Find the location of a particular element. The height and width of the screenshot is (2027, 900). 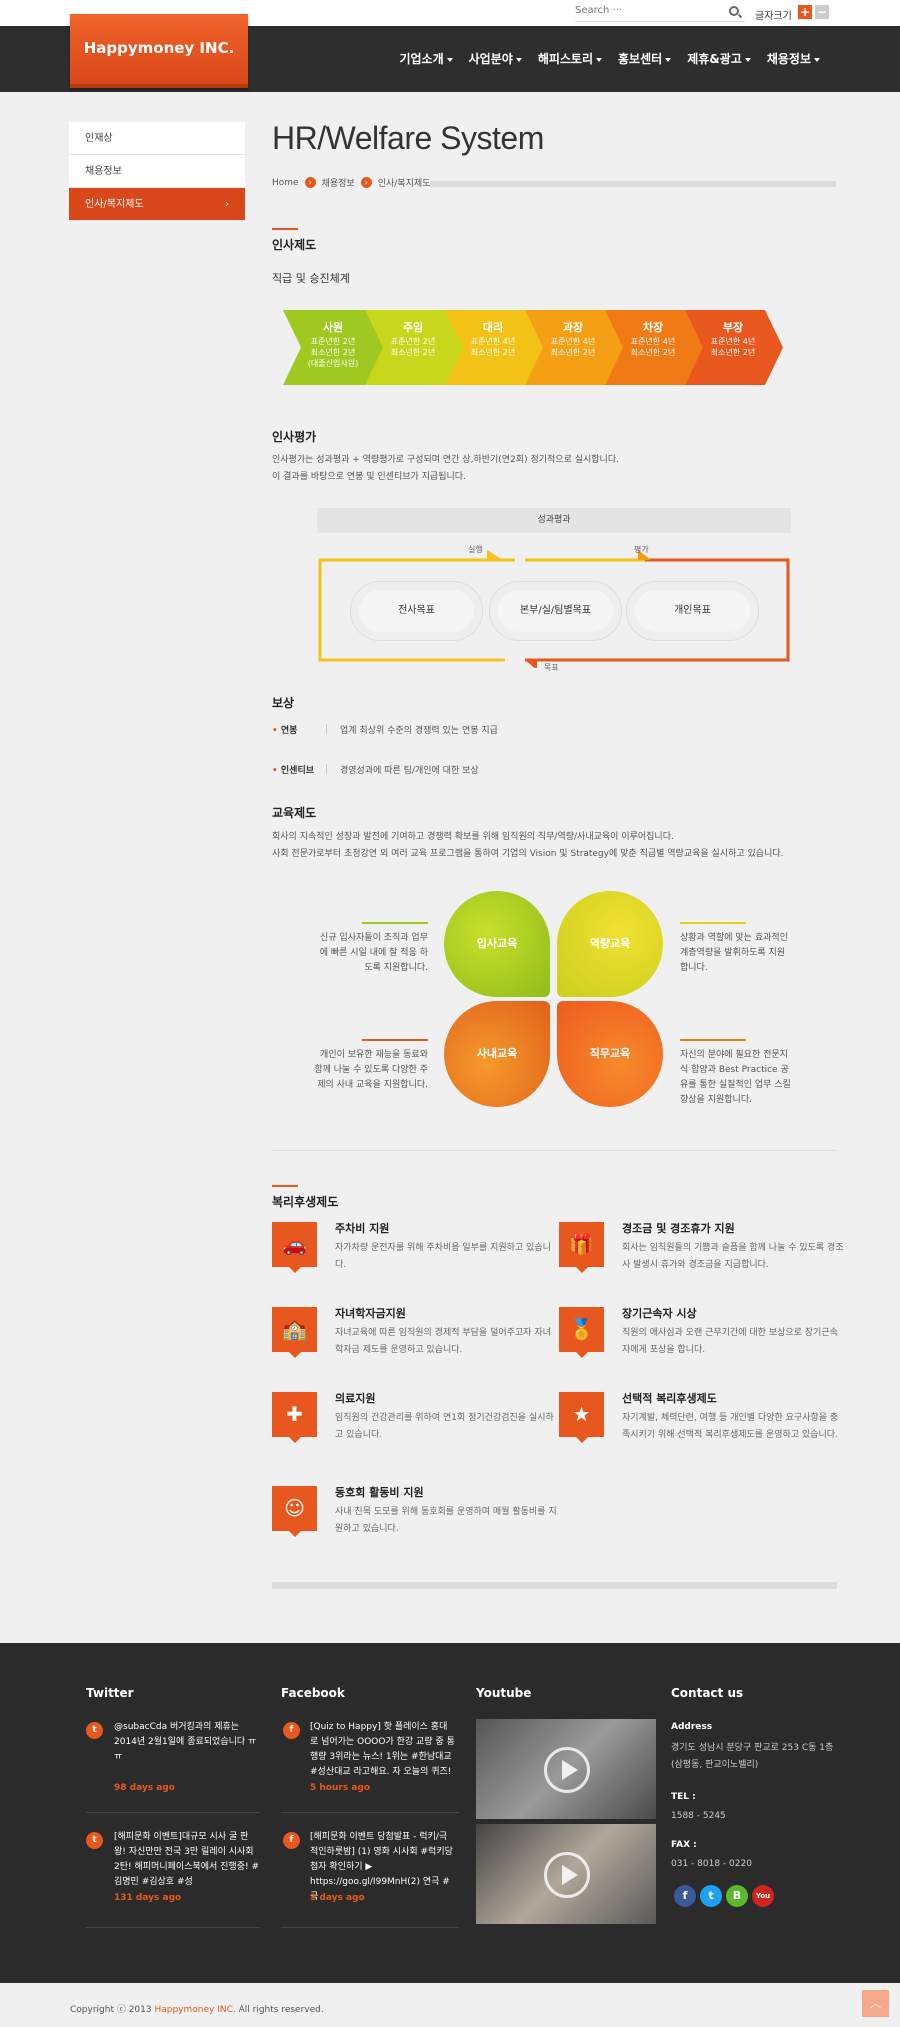

search-box is located at coordinates (660, 13).